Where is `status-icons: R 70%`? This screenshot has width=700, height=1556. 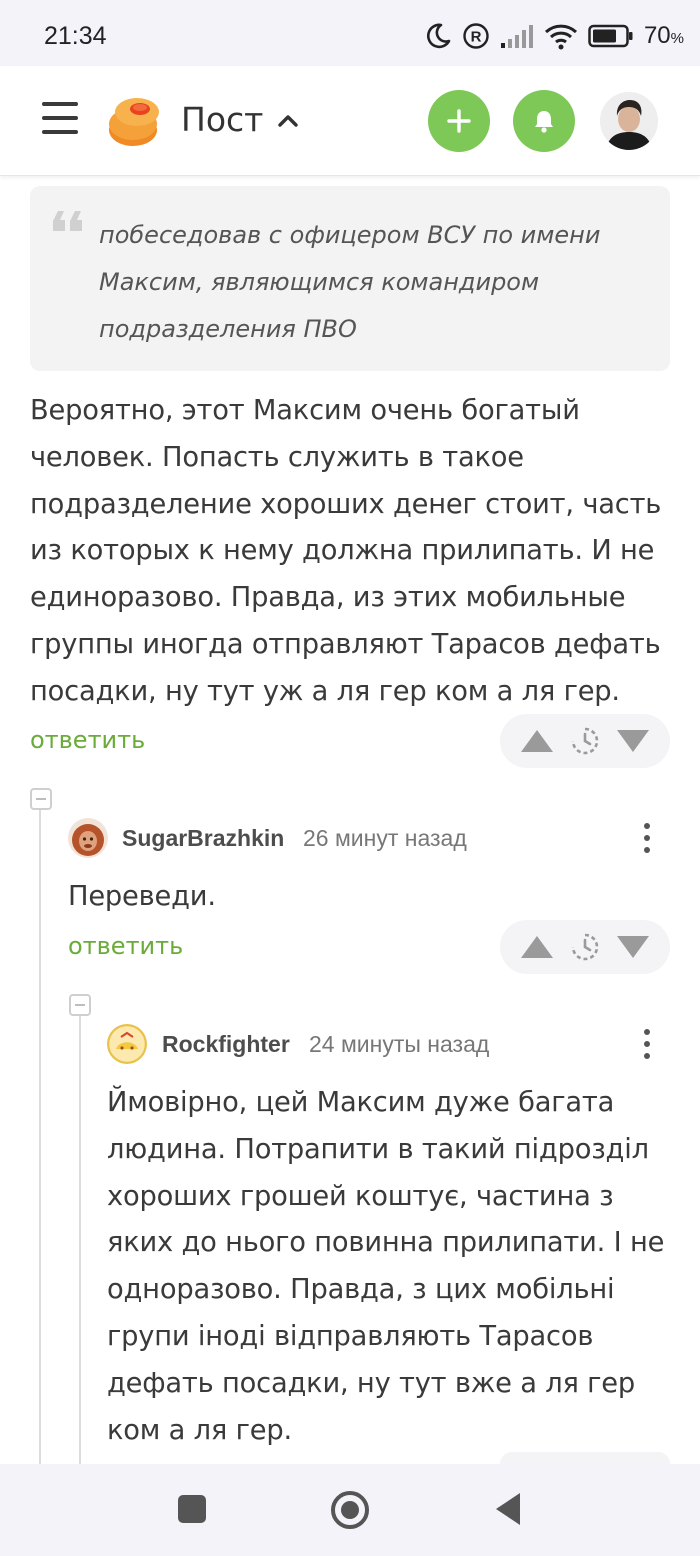
status-icons: R 70% is located at coordinates (554, 36).